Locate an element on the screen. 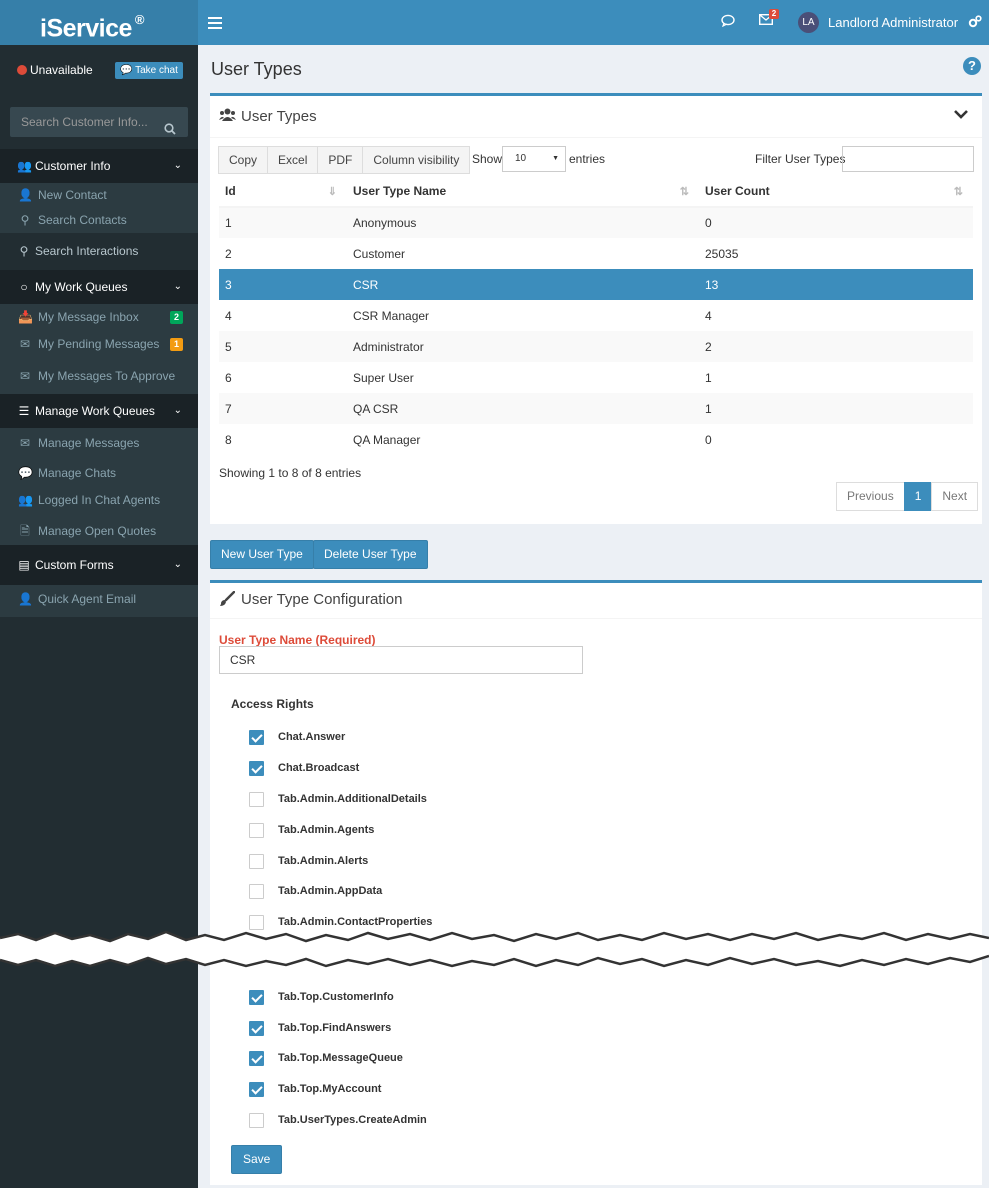 This screenshot has height=1188, width=989. delete-user-type-button: Delete User Type is located at coordinates (370, 554).